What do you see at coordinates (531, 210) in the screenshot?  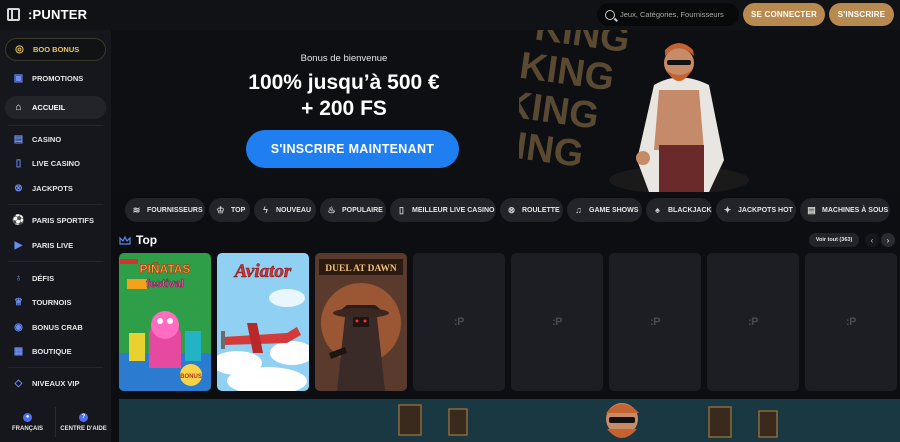 I see `chip-roulette: ⊗ ROULETTE` at bounding box center [531, 210].